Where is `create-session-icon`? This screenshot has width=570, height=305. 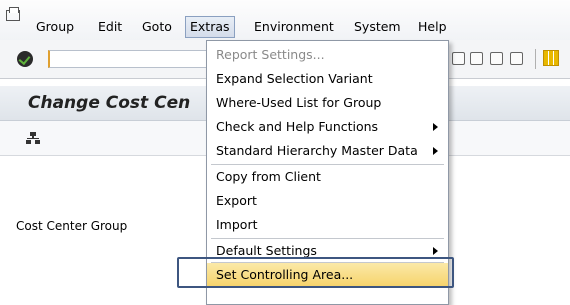
create-session-icon is located at coordinates (458, 58).